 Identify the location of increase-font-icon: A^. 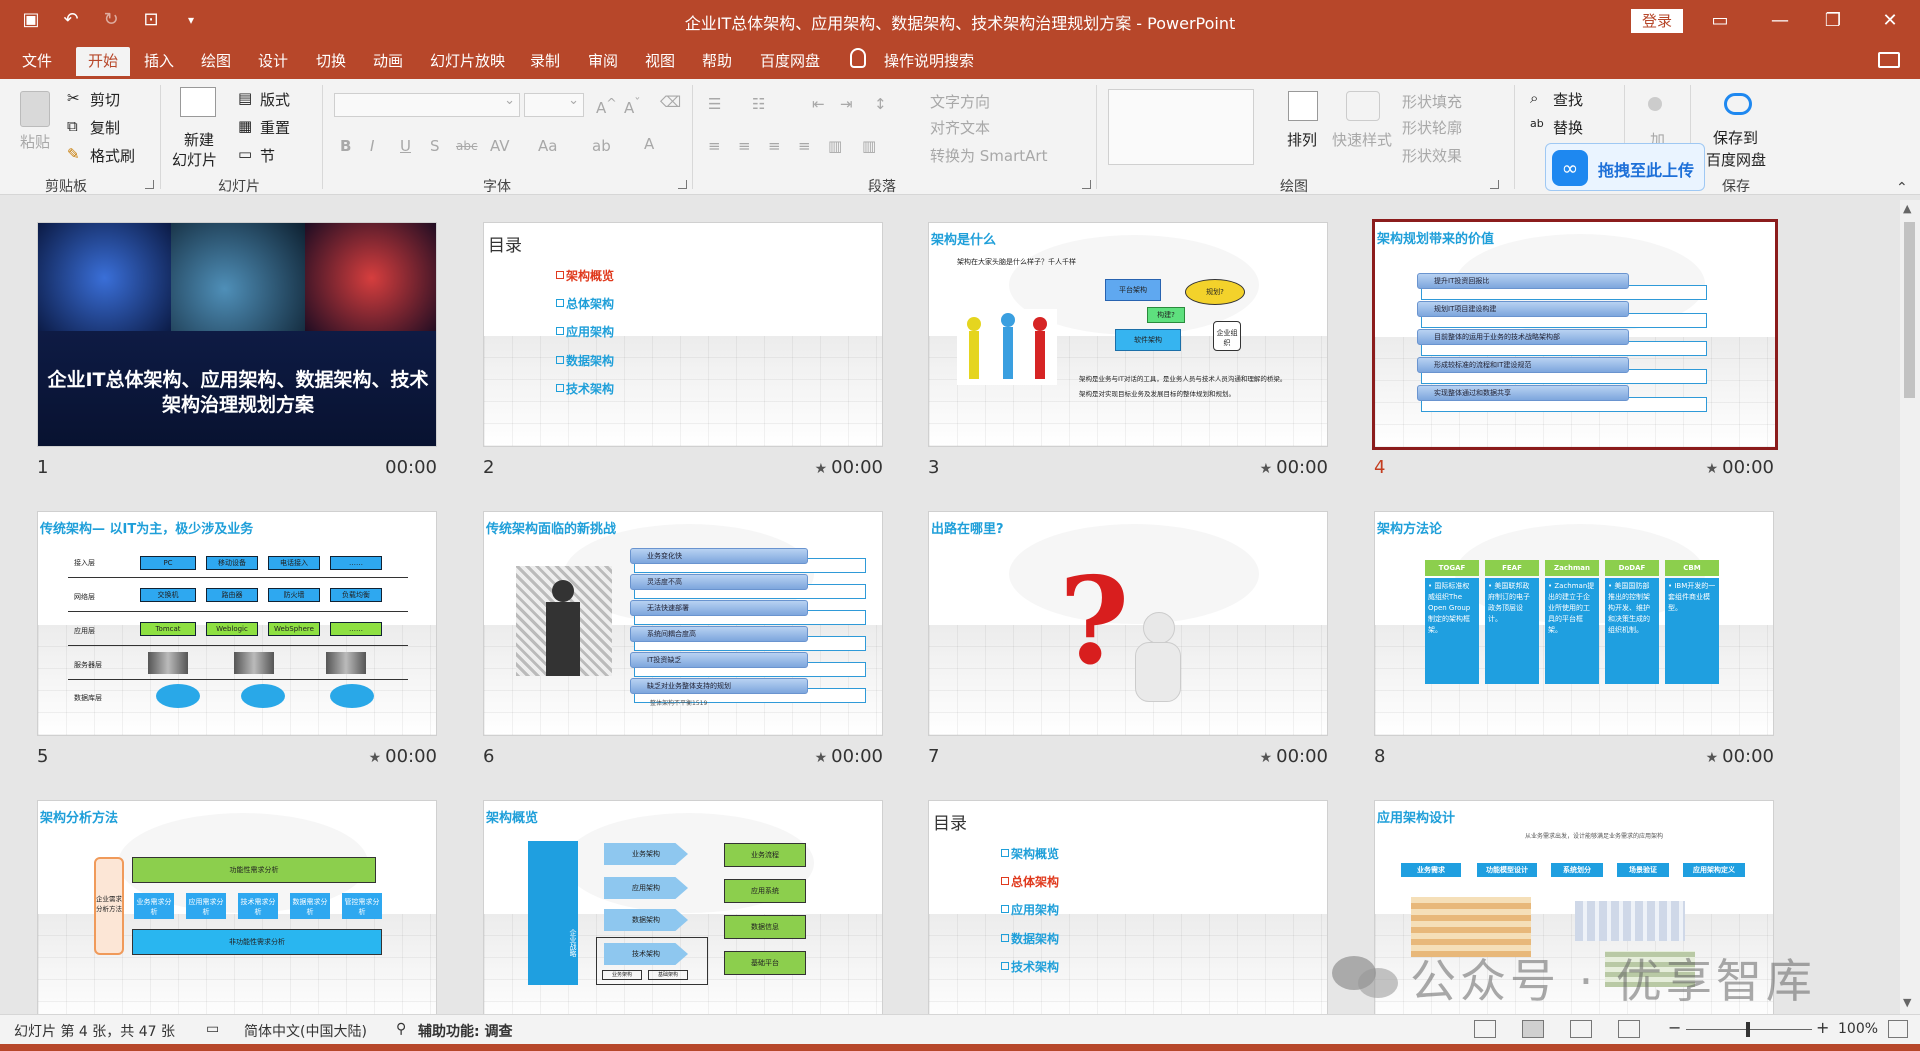
(606, 106).